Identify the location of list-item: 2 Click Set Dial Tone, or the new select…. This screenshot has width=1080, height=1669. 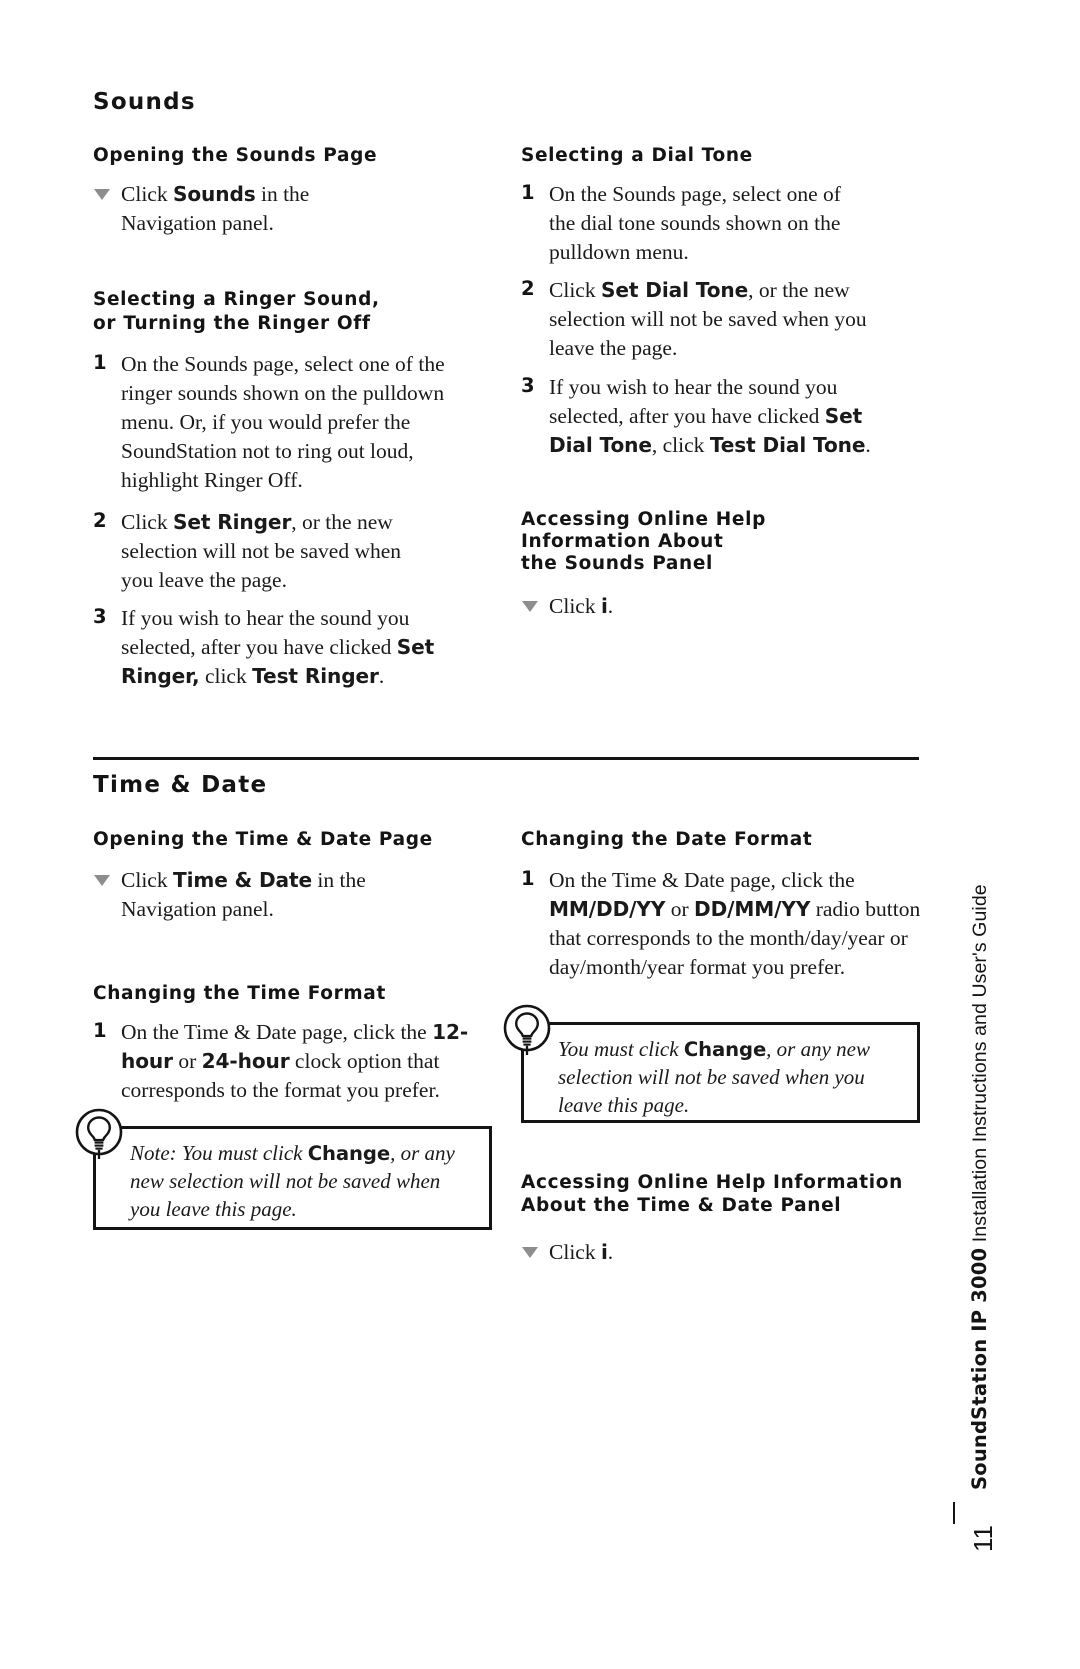
(701, 319).